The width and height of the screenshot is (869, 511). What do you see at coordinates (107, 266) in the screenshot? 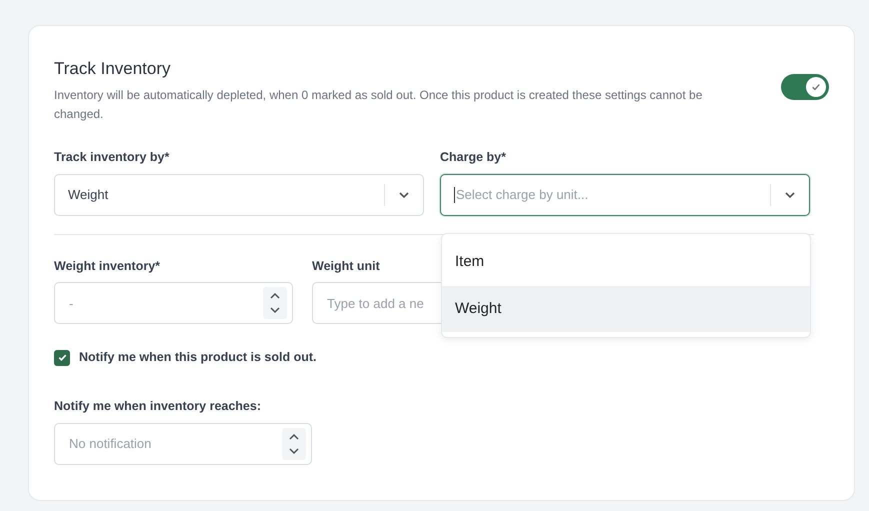
I see `field-label: Weight inventory*` at bounding box center [107, 266].